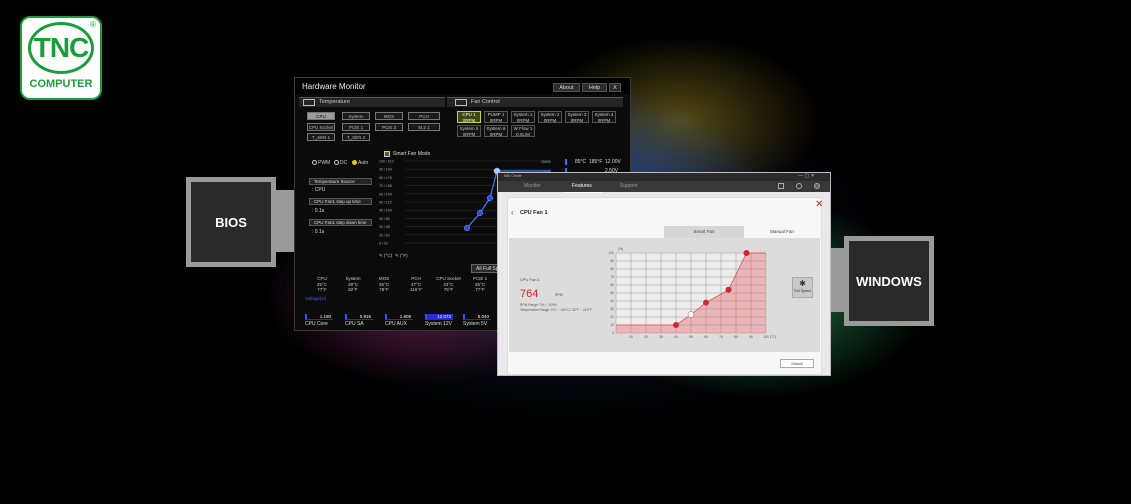 The image size is (1131, 504). I want to click on fan-button-pump1: PUMP 1 0RPM, so click(496, 117).